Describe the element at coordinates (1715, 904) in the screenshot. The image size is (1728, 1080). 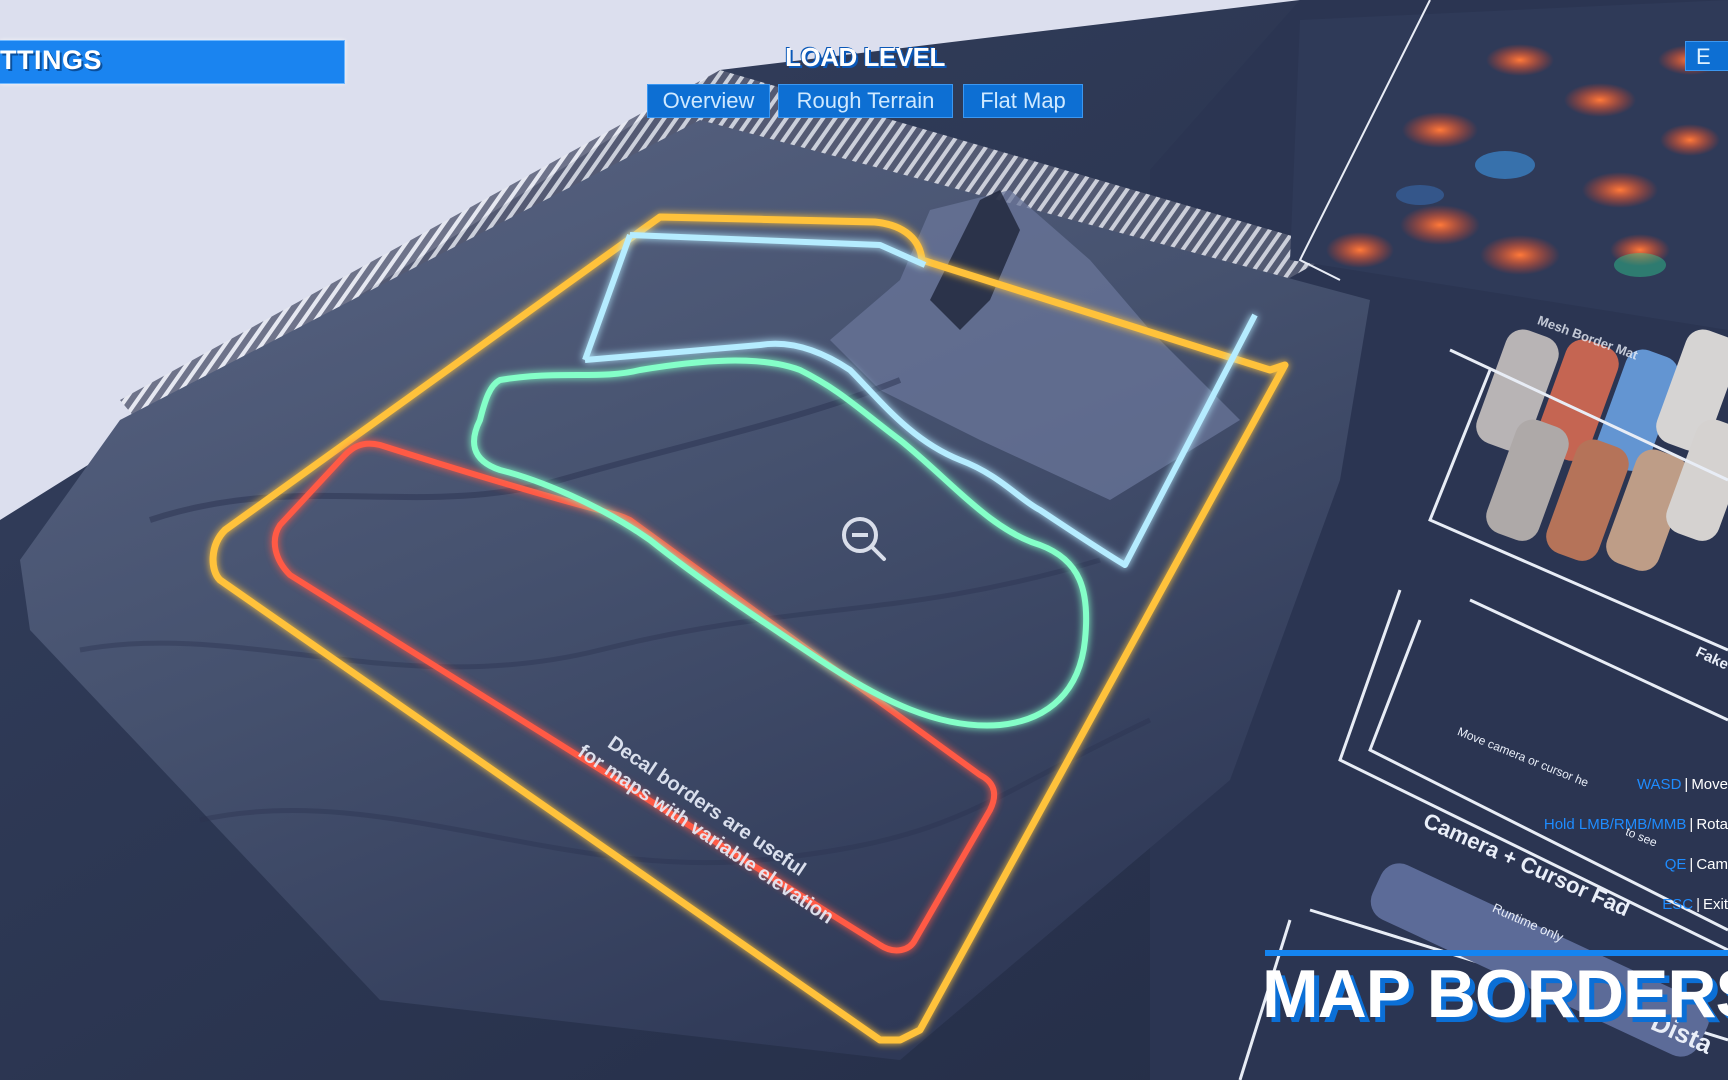
I see `control-action: Exit` at that location.